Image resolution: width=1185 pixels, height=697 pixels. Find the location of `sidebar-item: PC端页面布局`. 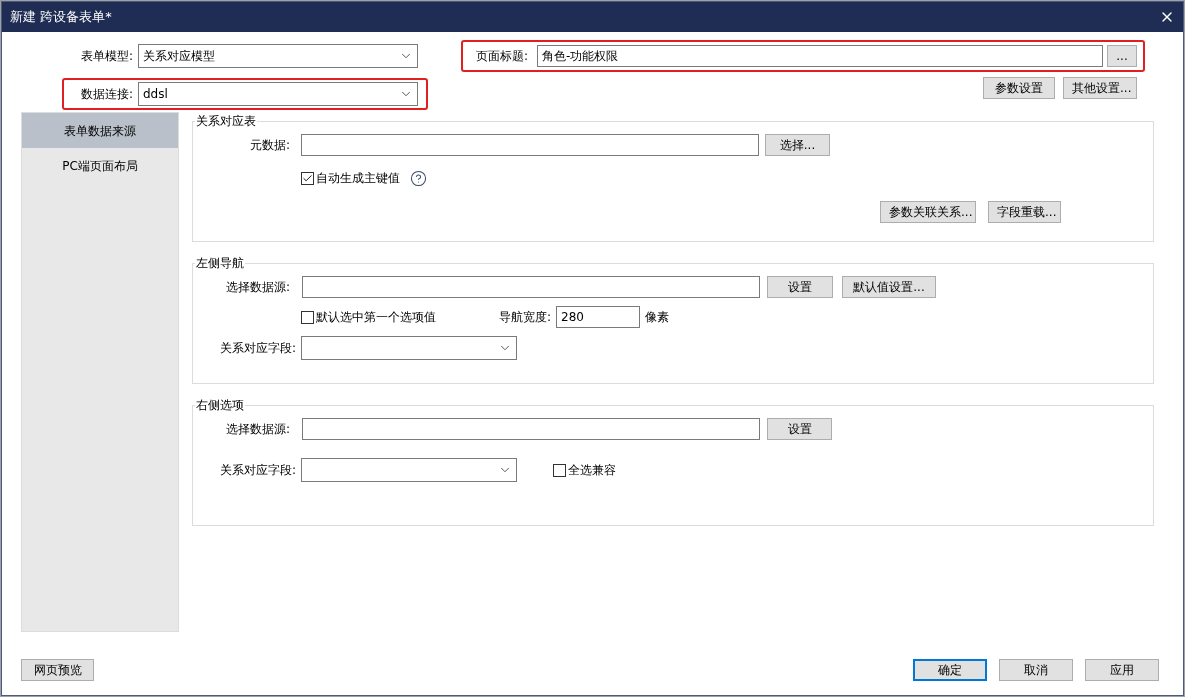

sidebar-item: PC端页面布局 is located at coordinates (100, 165).